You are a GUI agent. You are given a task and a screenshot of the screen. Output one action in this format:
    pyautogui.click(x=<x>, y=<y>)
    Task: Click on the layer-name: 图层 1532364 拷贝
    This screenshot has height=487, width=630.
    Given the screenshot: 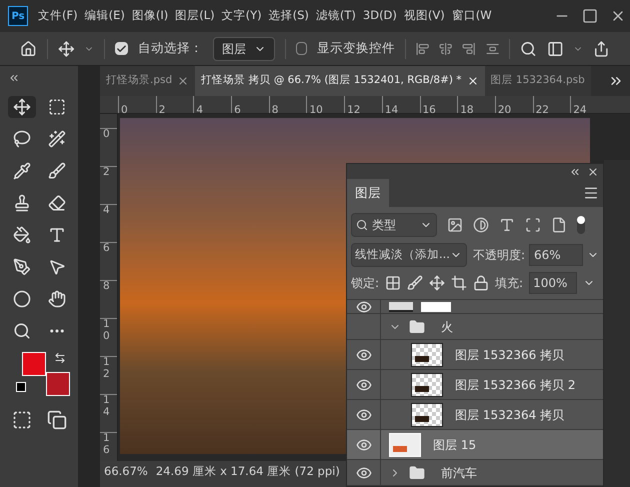 What is the action you would take?
    pyautogui.click(x=509, y=415)
    